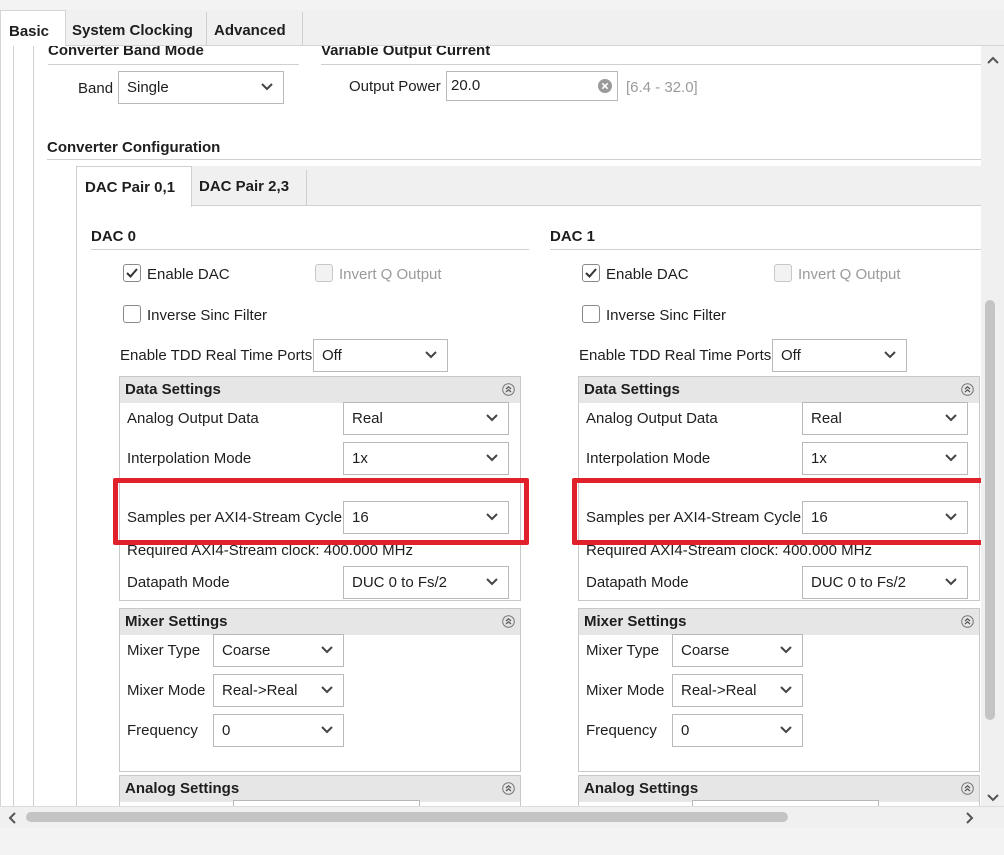 Image resolution: width=1004 pixels, height=855 pixels. I want to click on dac1-analog-output-value: Real, so click(826, 418).